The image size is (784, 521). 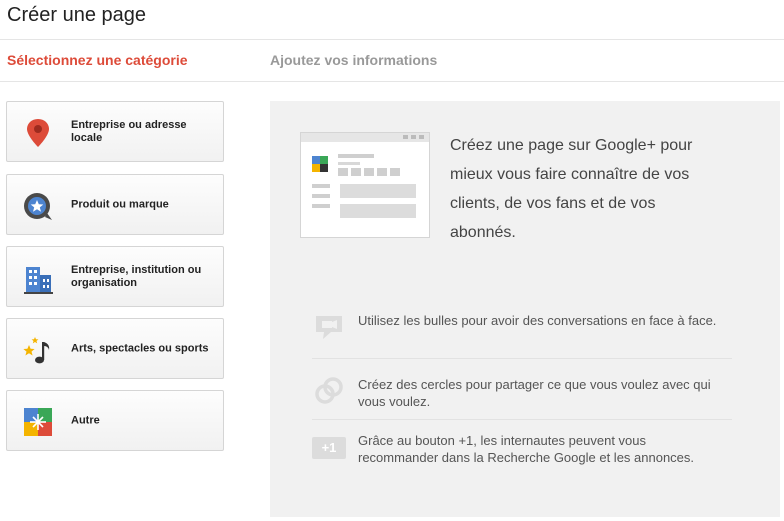 I want to click on category-other-button: Autre, so click(x=115, y=420).